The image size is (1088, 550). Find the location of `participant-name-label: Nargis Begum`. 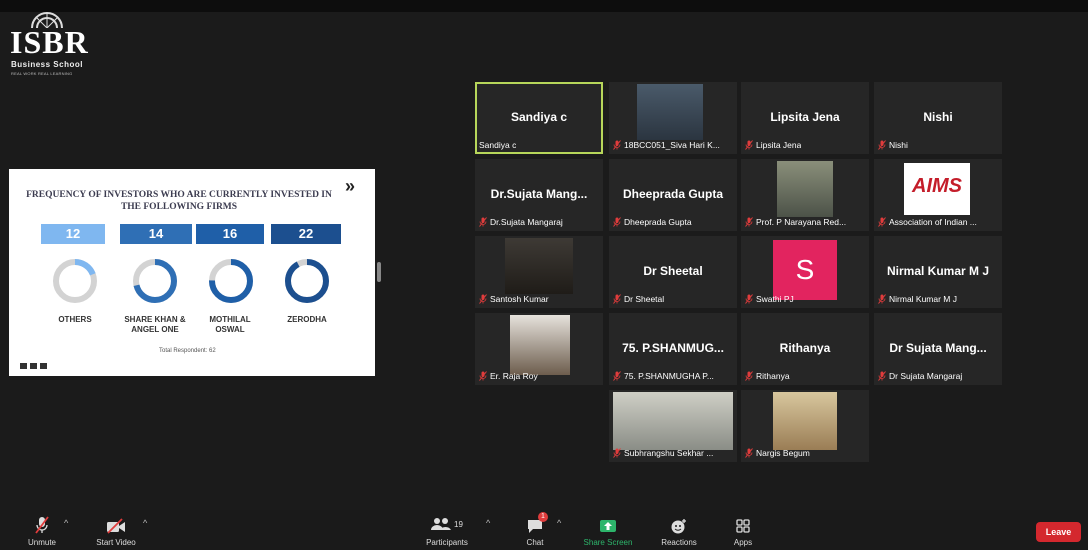

participant-name-label: Nargis Begum is located at coordinates (777, 453).